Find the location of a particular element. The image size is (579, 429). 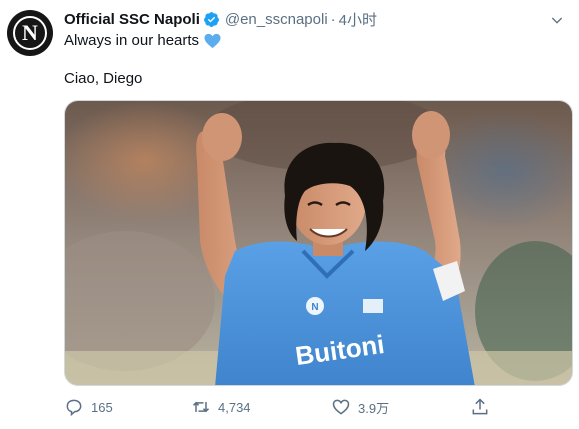

blue-heart-emoji-icon is located at coordinates (212, 41).